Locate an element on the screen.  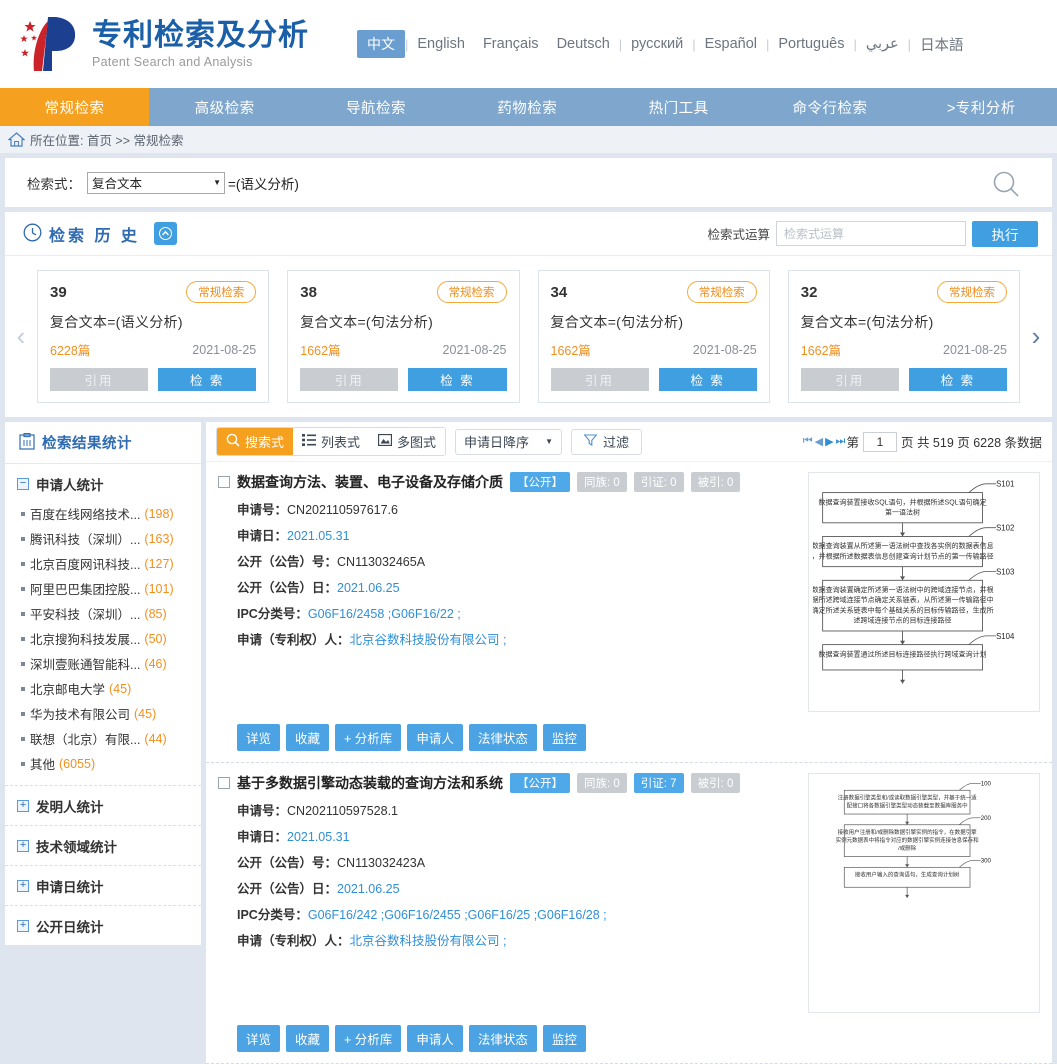
result-field-value: CN113032423A is located at coordinates (381, 863).